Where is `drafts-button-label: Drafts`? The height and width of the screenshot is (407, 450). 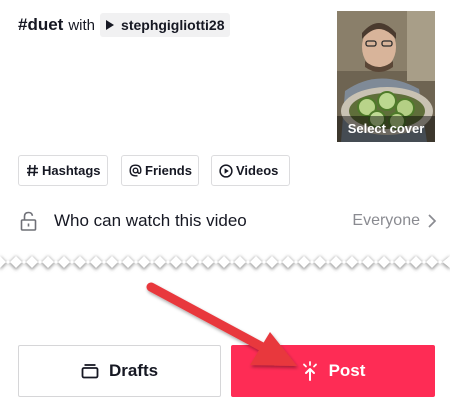 drafts-button-label: Drafts is located at coordinates (133, 370).